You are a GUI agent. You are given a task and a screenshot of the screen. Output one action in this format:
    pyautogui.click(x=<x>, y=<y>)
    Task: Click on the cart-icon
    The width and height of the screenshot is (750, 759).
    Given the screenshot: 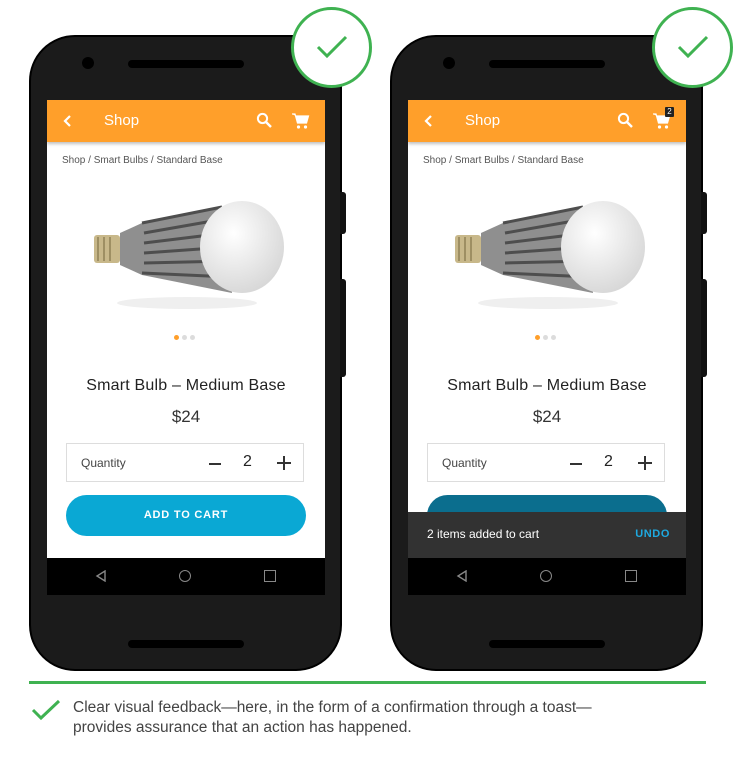 What is the action you would take?
    pyautogui.click(x=300, y=121)
    